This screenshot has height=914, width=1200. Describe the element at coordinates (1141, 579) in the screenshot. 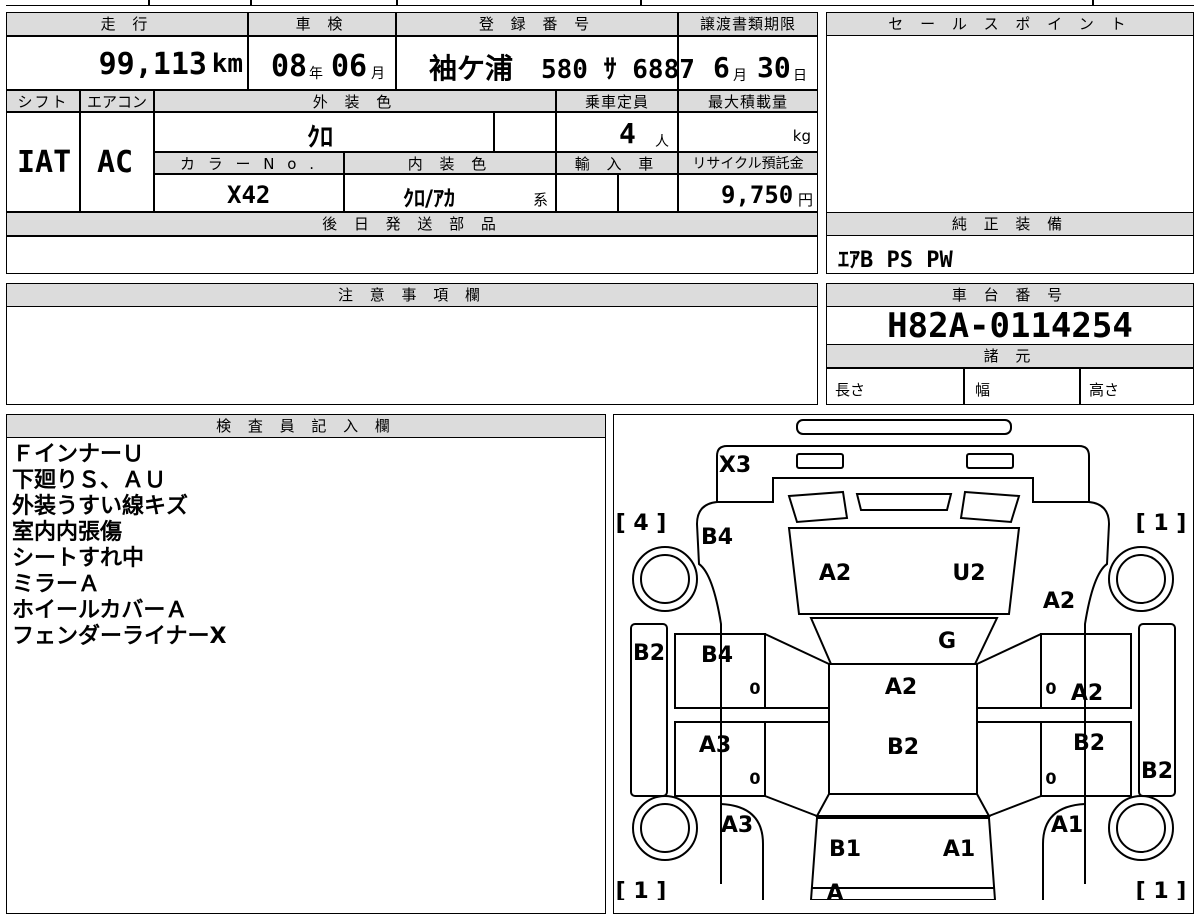

I see `tire-front-right` at that location.